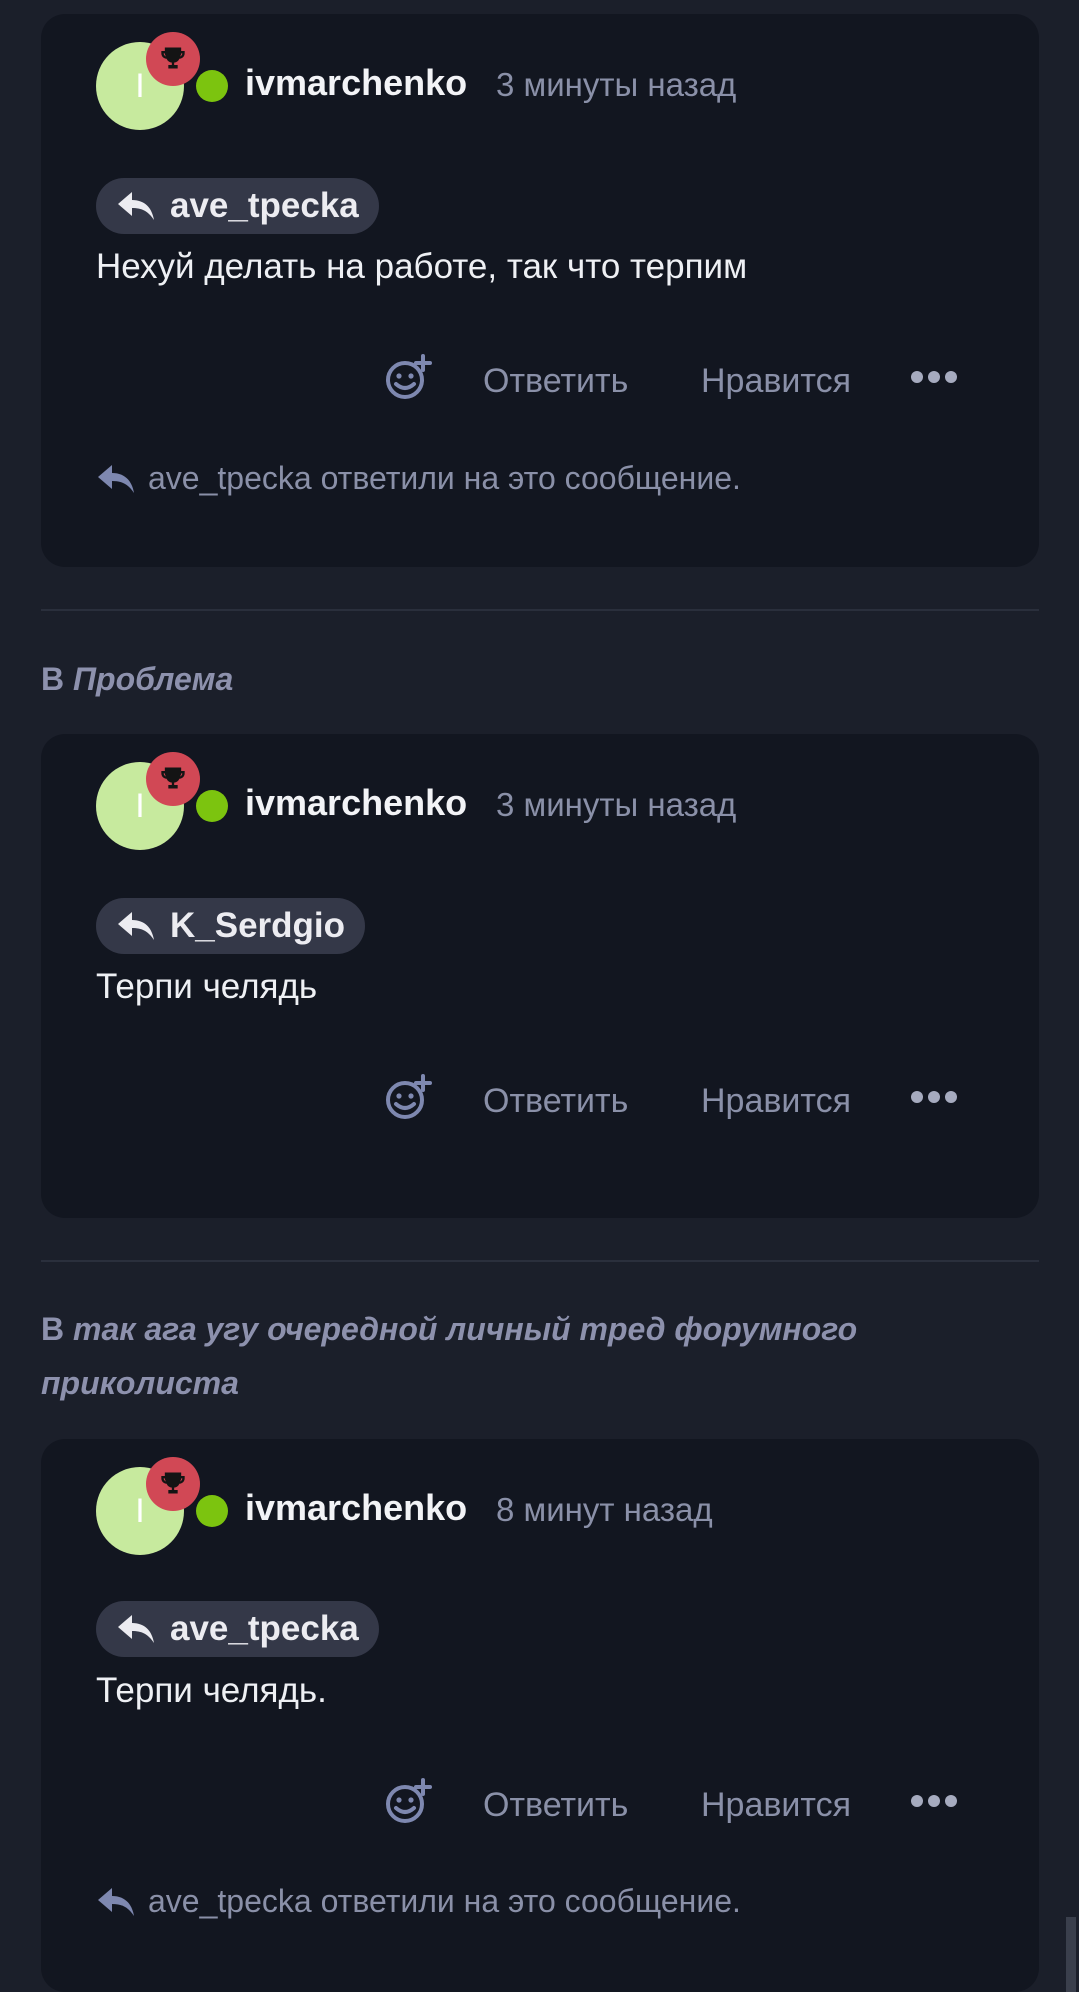  Describe the element at coordinates (604, 1510) in the screenshot. I see `post-timestamp: 8 минут назад` at that location.